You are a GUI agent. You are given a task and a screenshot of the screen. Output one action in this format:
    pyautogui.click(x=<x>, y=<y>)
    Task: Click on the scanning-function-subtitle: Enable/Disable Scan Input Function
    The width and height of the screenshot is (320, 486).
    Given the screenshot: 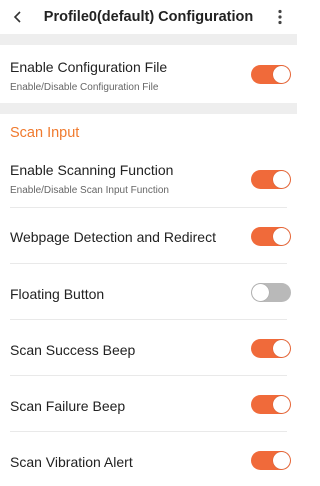 What is the action you would take?
    pyautogui.click(x=89, y=190)
    